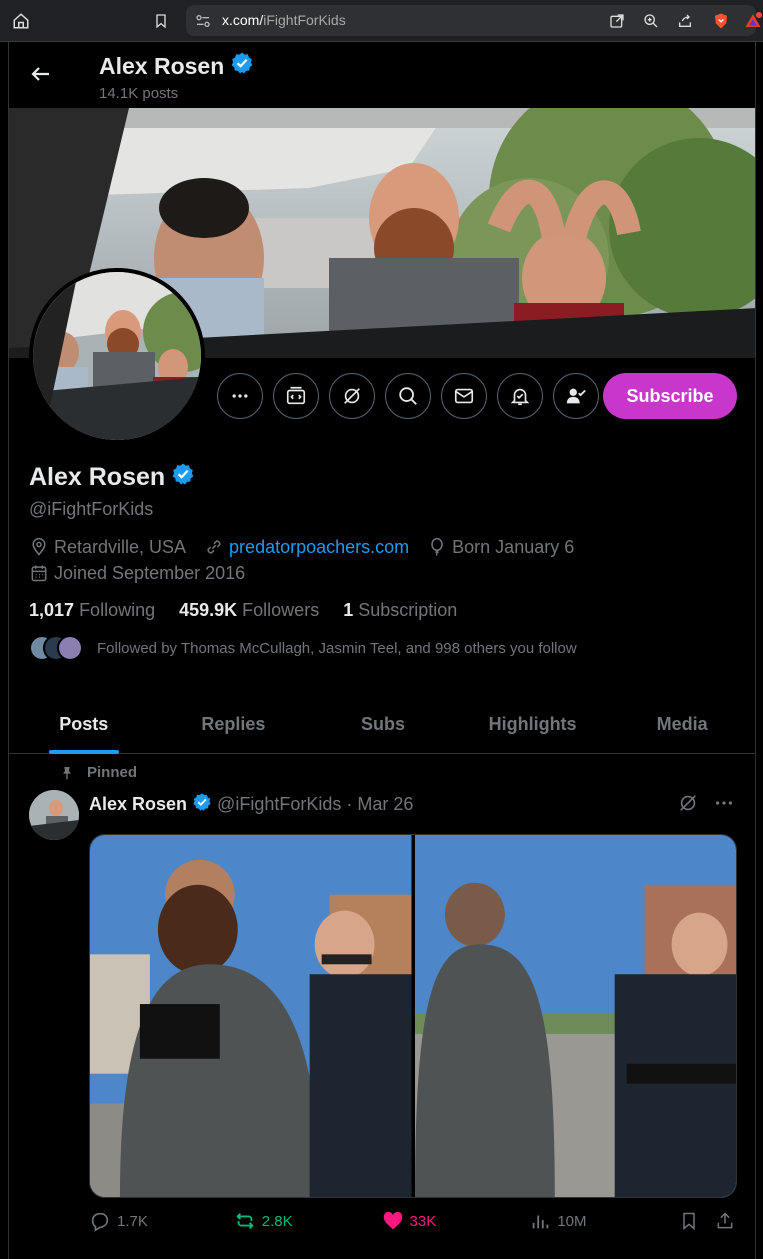 This screenshot has width=763, height=1259. Describe the element at coordinates (67, 773) in the screenshot. I see `pin-icon` at that location.